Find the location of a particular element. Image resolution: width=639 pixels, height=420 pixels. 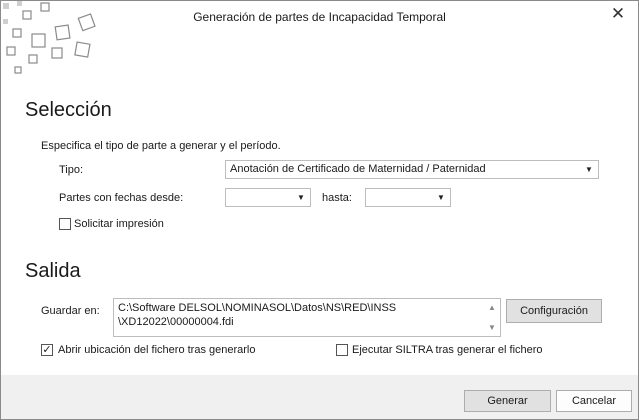

ejecutar-siltra-label: Ejecutar SILTRA tras generar el fichero is located at coordinates (447, 350).